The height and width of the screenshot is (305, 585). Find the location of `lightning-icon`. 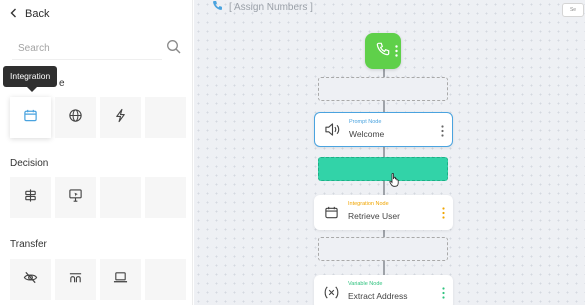

lightning-icon is located at coordinates (120, 118).